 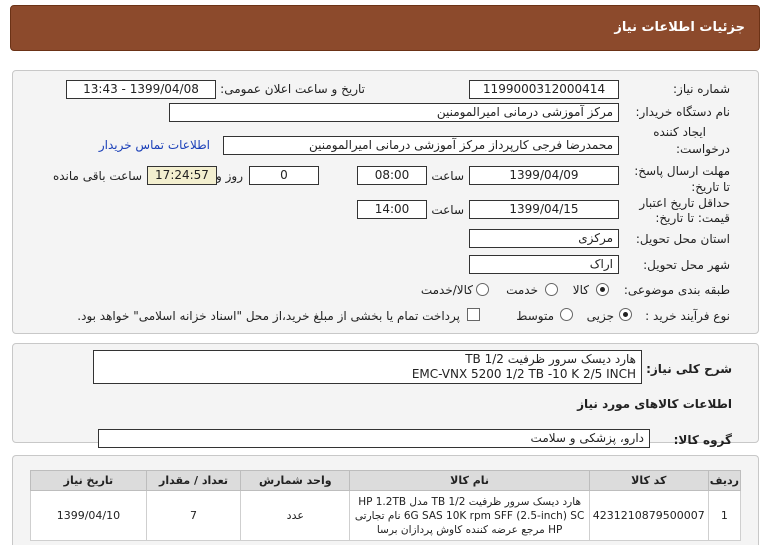 I want to click on creator-label-2: درخواست:, so click(x=703, y=149).